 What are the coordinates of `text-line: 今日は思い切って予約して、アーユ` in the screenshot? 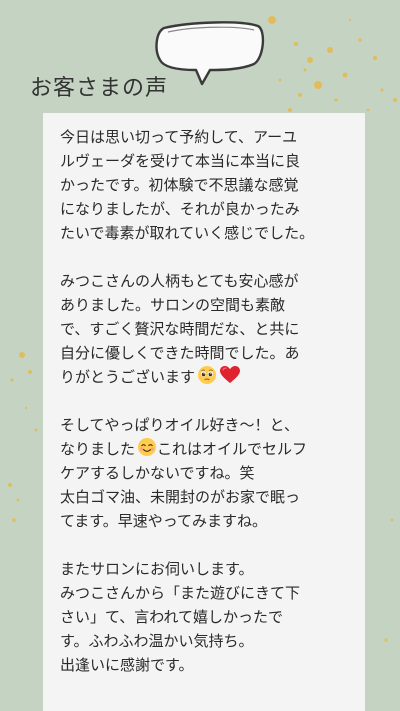 It's located at (179, 137).